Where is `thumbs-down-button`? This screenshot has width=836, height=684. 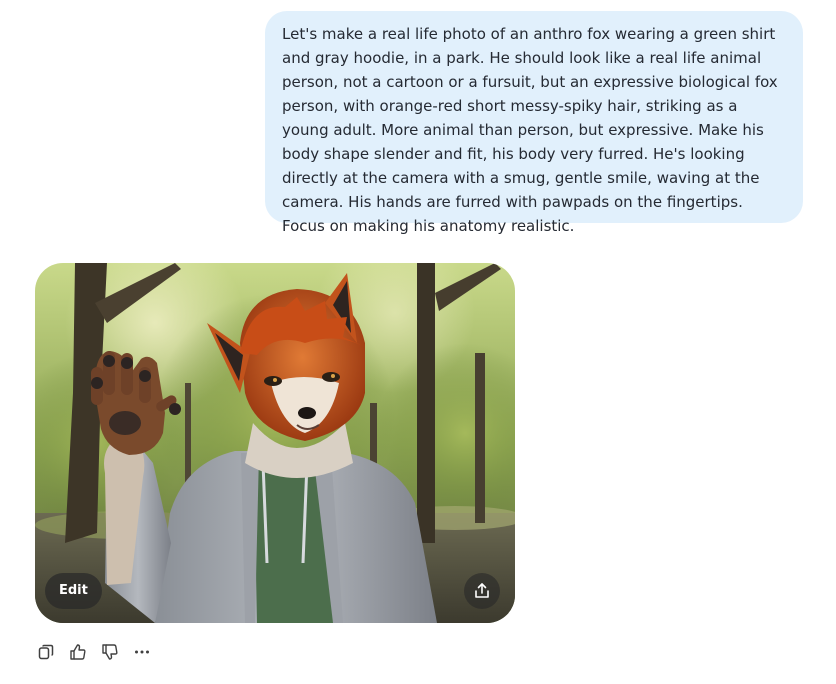
thumbs-down-button is located at coordinates (110, 652).